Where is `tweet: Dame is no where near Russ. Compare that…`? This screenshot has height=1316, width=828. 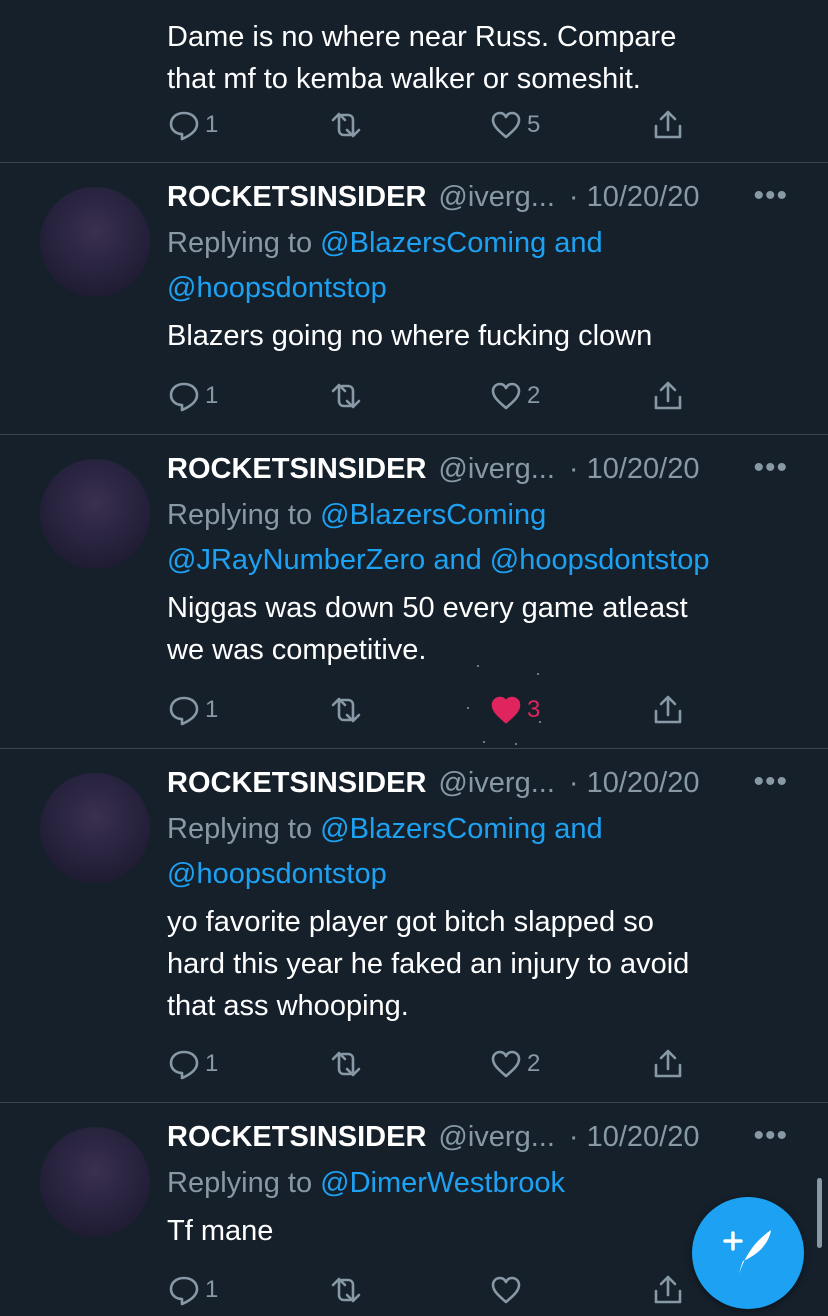 tweet: Dame is no where near Russ. Compare that… is located at coordinates (414, 81).